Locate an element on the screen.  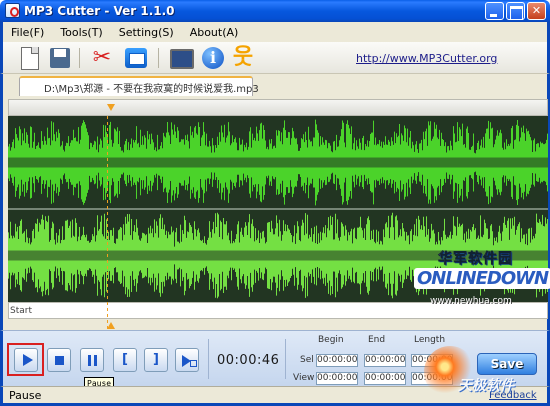
end-header: End is located at coordinates (377, 340).